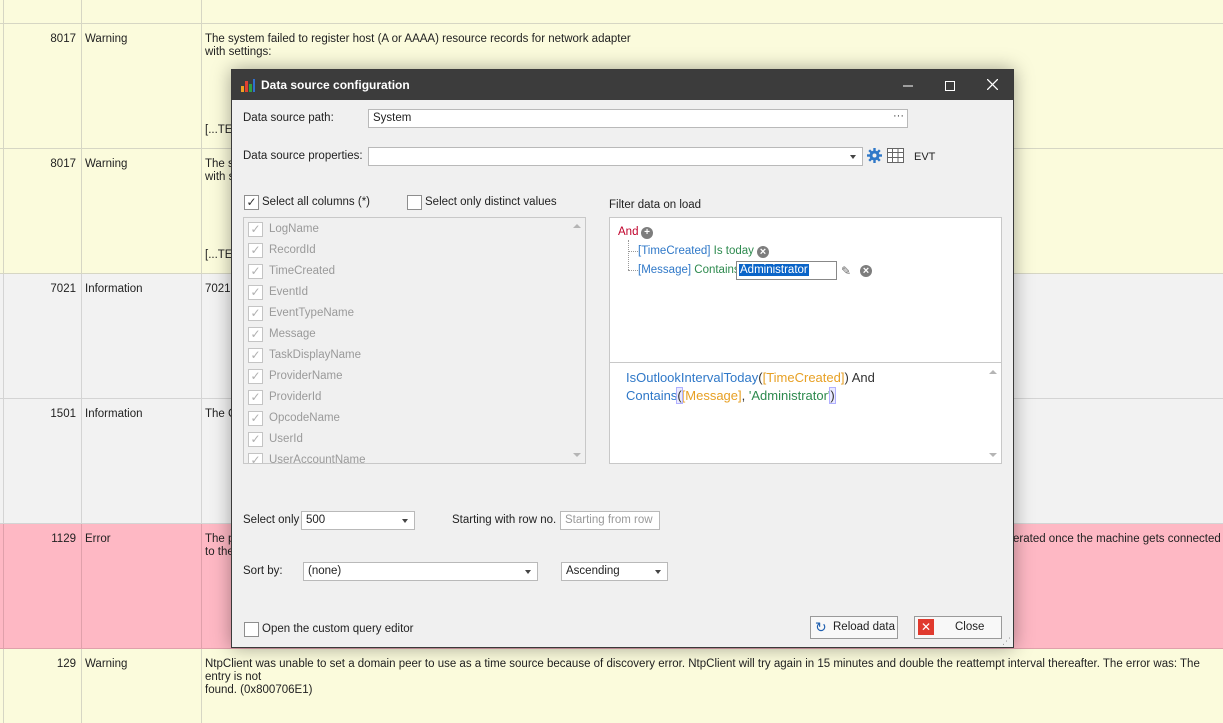 This screenshot has width=1223, height=723. I want to click on column-name: UserAccountName, so click(317, 459).